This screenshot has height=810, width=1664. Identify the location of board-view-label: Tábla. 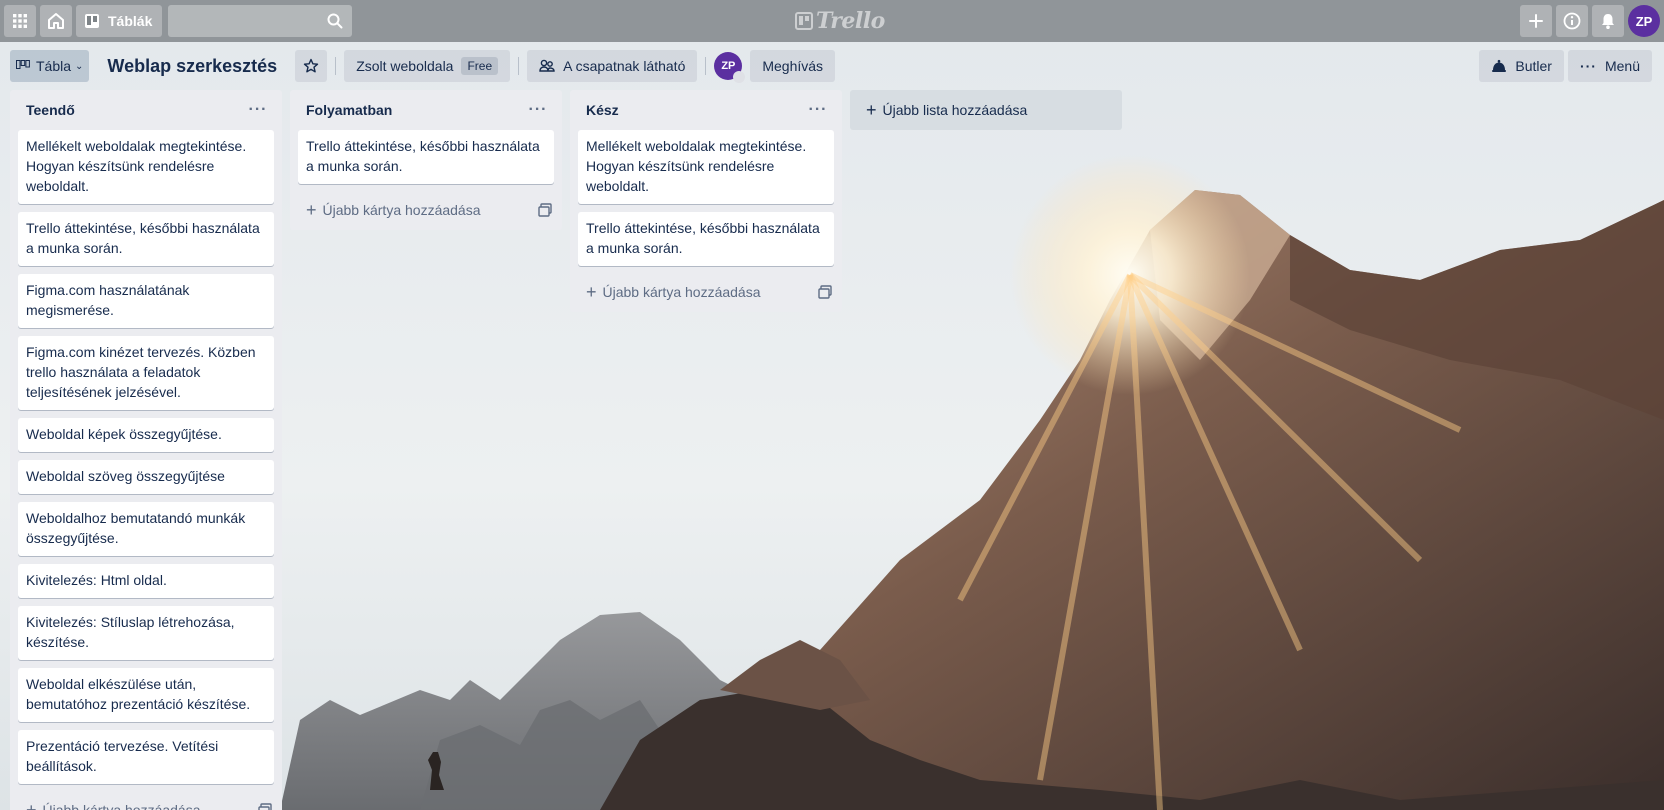
(54, 66).